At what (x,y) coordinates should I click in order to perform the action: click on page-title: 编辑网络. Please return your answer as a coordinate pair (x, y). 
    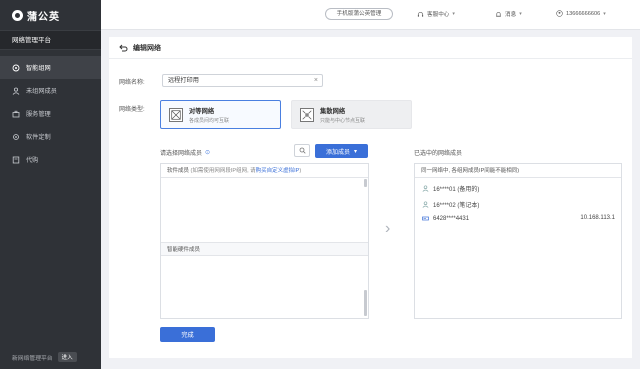
    Looking at the image, I should click on (147, 48).